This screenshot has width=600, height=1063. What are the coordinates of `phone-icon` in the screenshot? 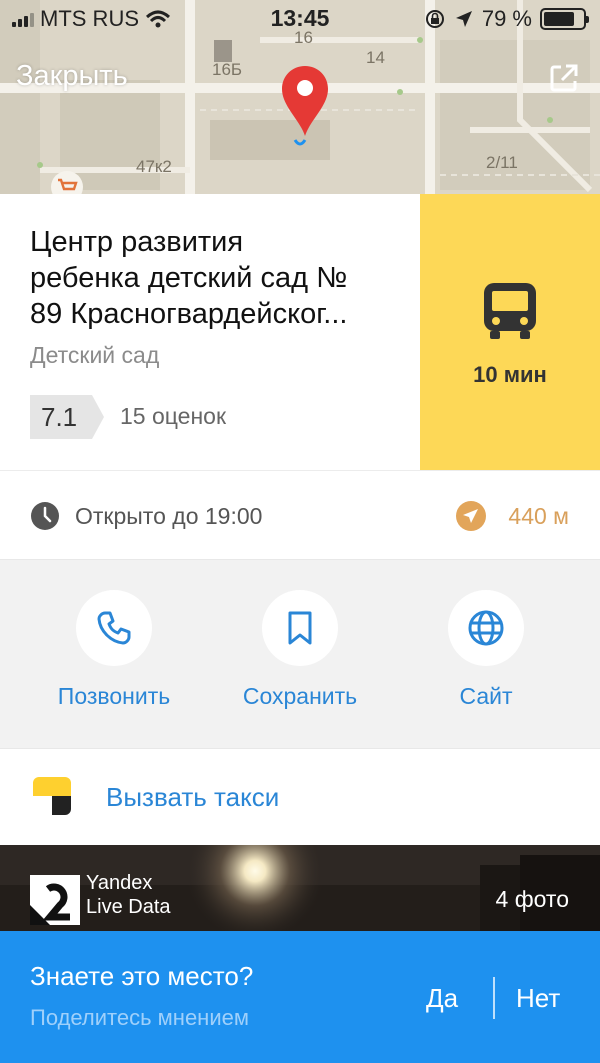 It's located at (114, 628).